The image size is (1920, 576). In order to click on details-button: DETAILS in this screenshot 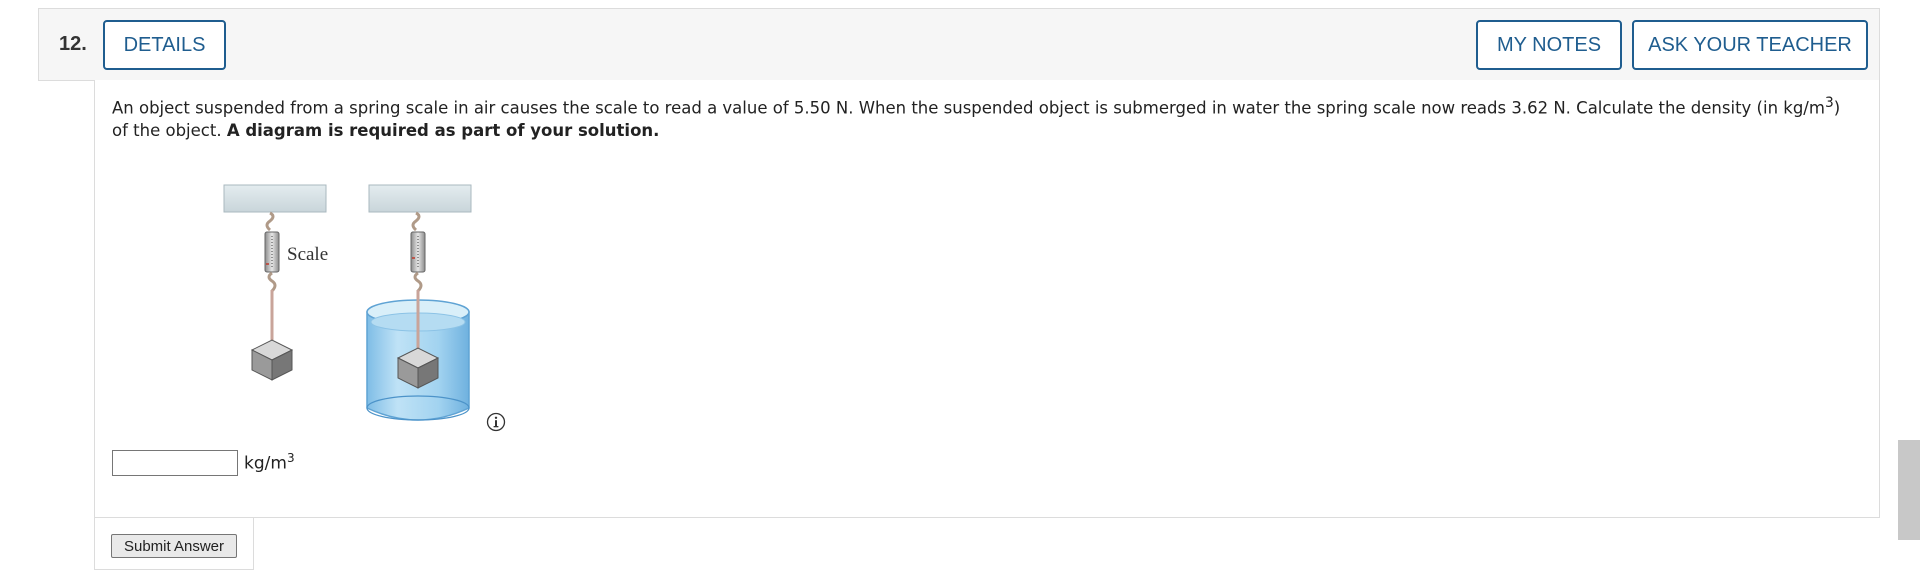, I will do `click(164, 45)`.